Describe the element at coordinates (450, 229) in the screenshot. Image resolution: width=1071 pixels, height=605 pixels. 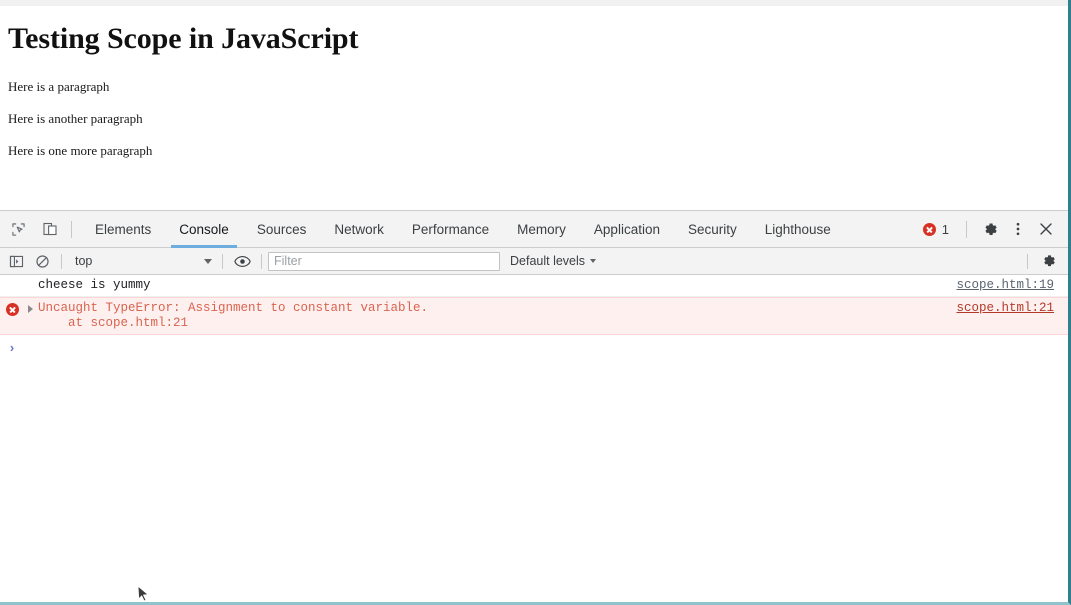
I see `tab-performance: Performance` at that location.